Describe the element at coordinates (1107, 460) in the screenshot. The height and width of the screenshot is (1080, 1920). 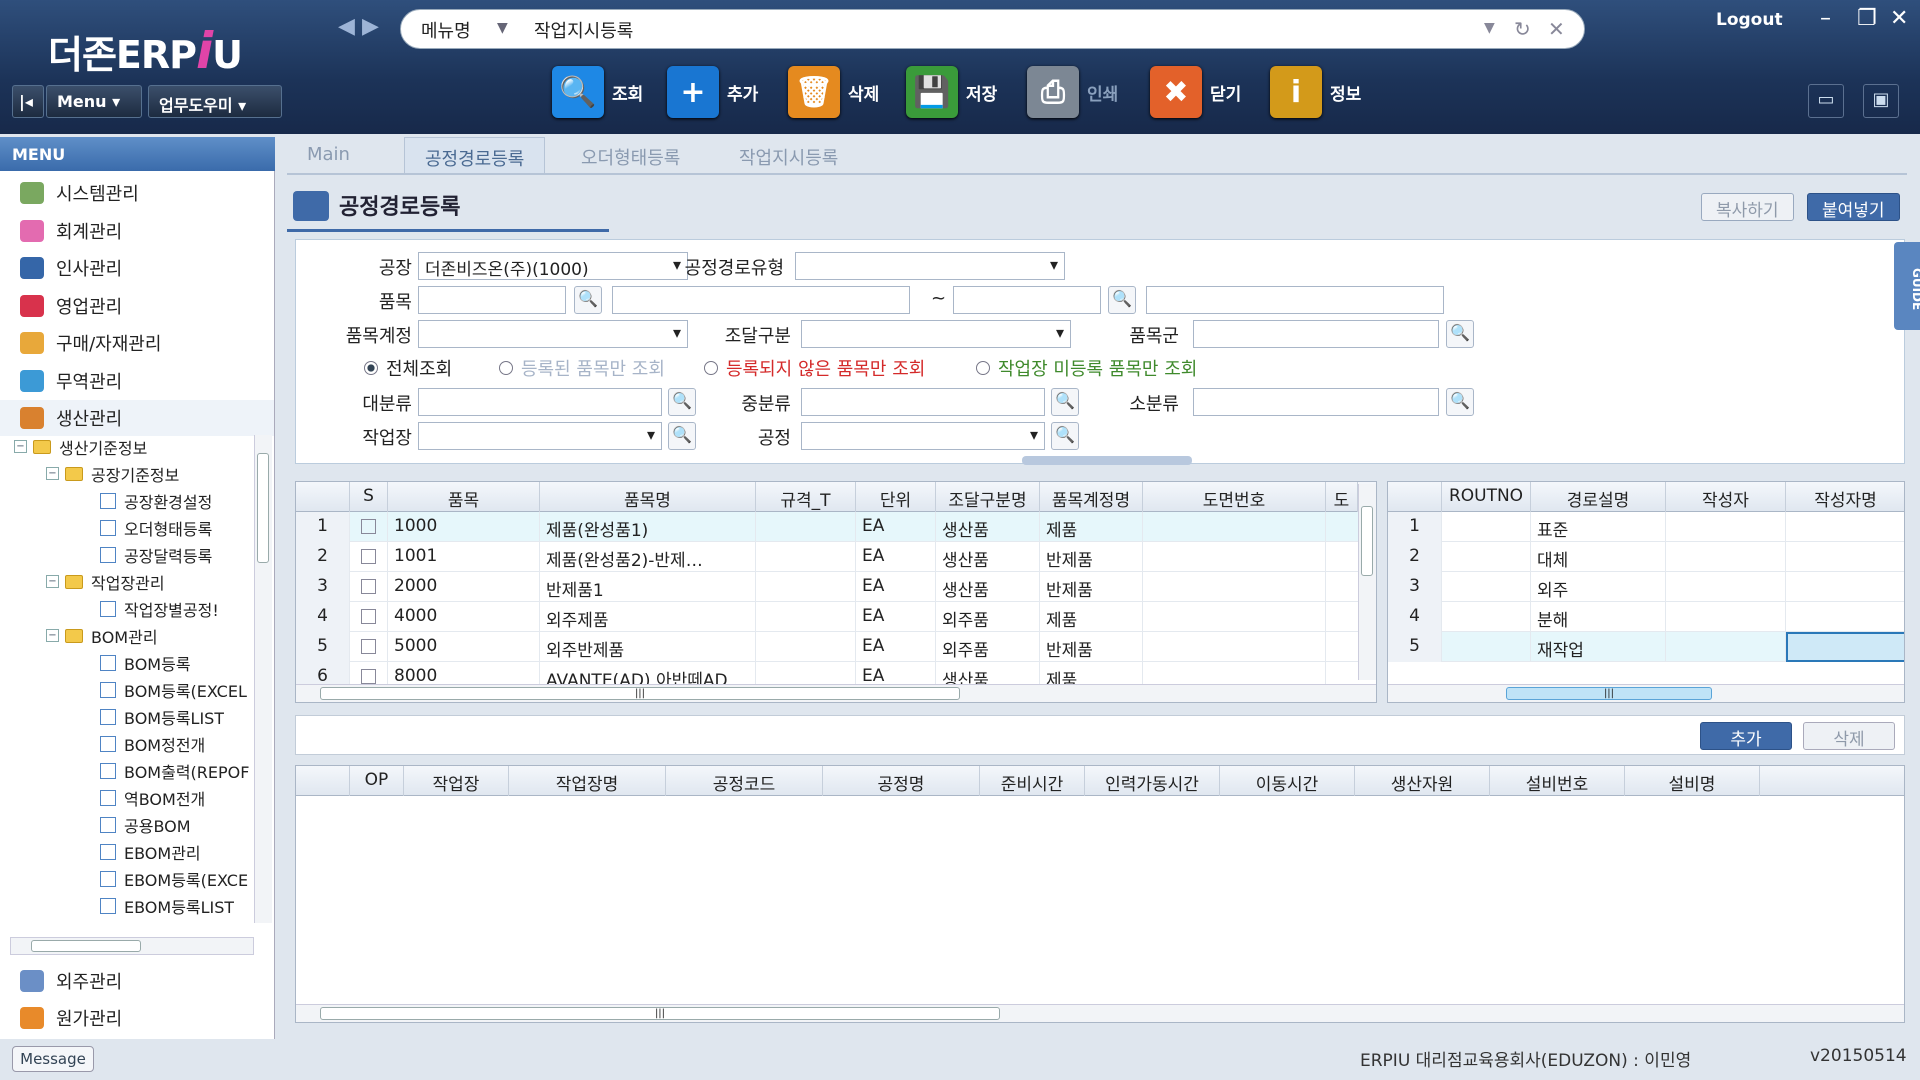
I see `collapse-handle` at that location.